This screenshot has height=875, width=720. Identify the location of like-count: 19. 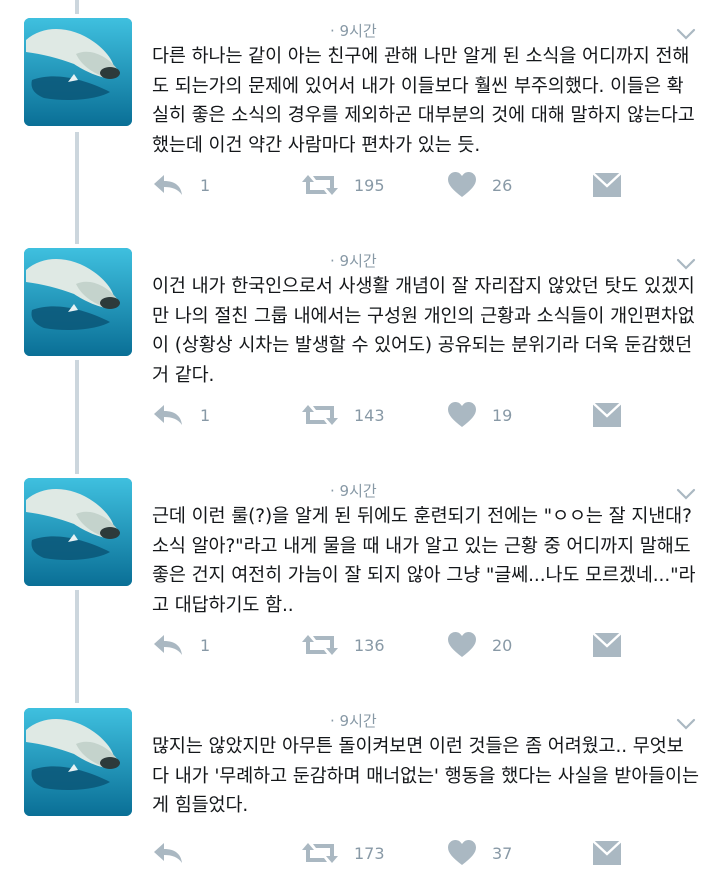
(502, 415).